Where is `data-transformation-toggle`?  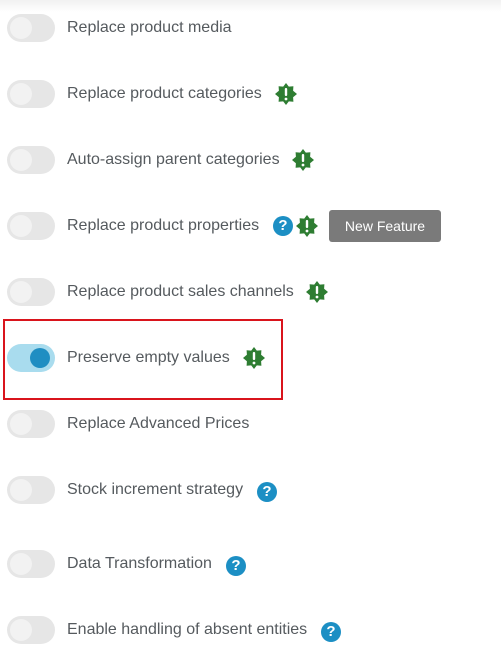
data-transformation-toggle is located at coordinates (31, 564).